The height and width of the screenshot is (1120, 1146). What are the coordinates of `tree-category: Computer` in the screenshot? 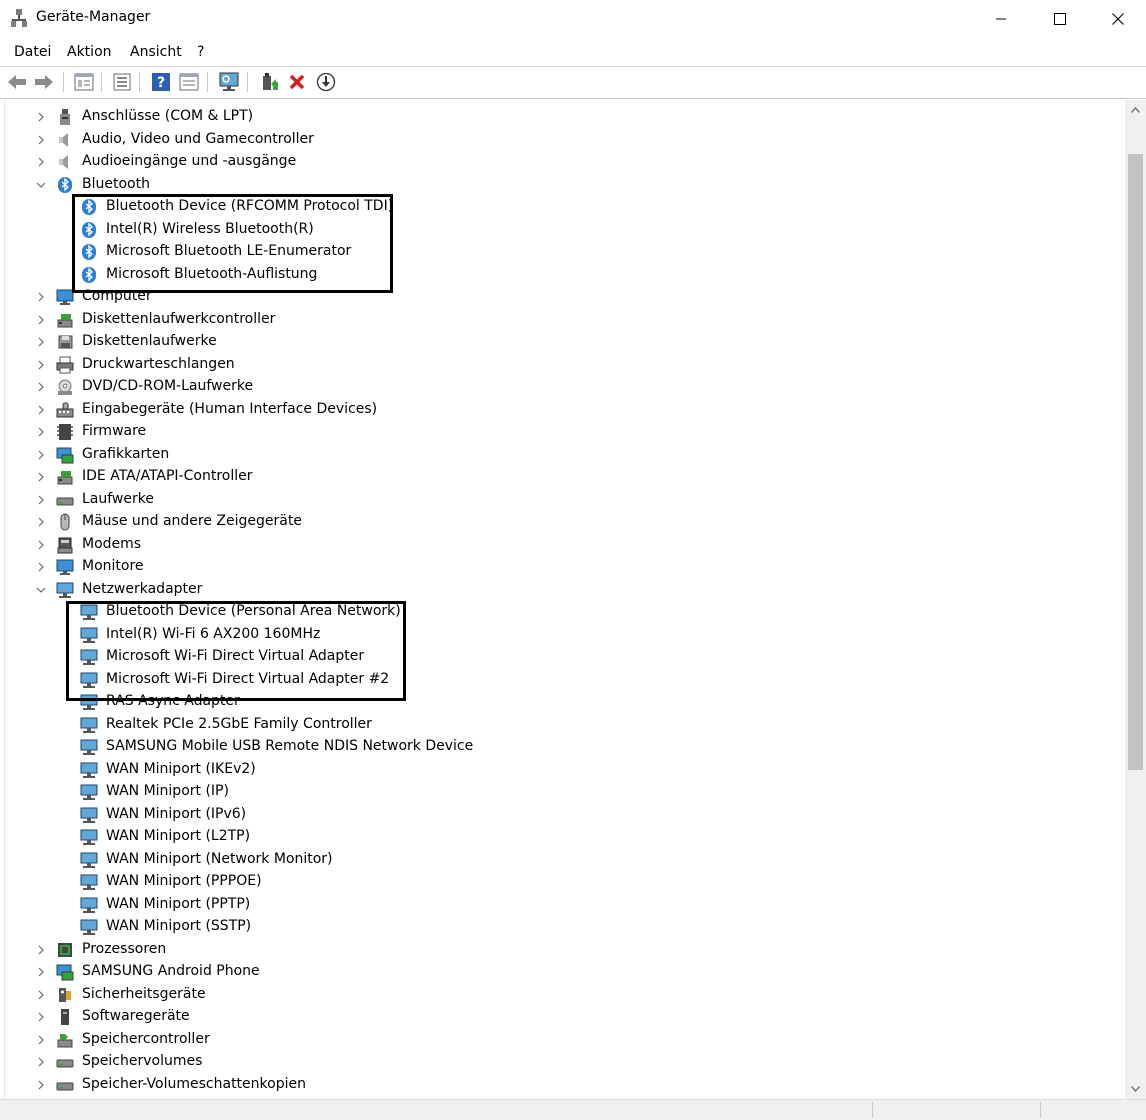 It's located at (565, 297).